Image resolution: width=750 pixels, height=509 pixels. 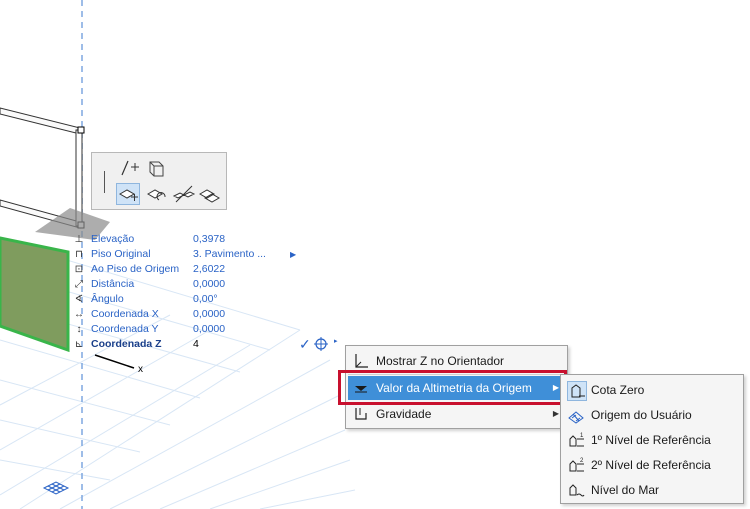 I want to click on tracker-label: Distância, so click(x=113, y=284).